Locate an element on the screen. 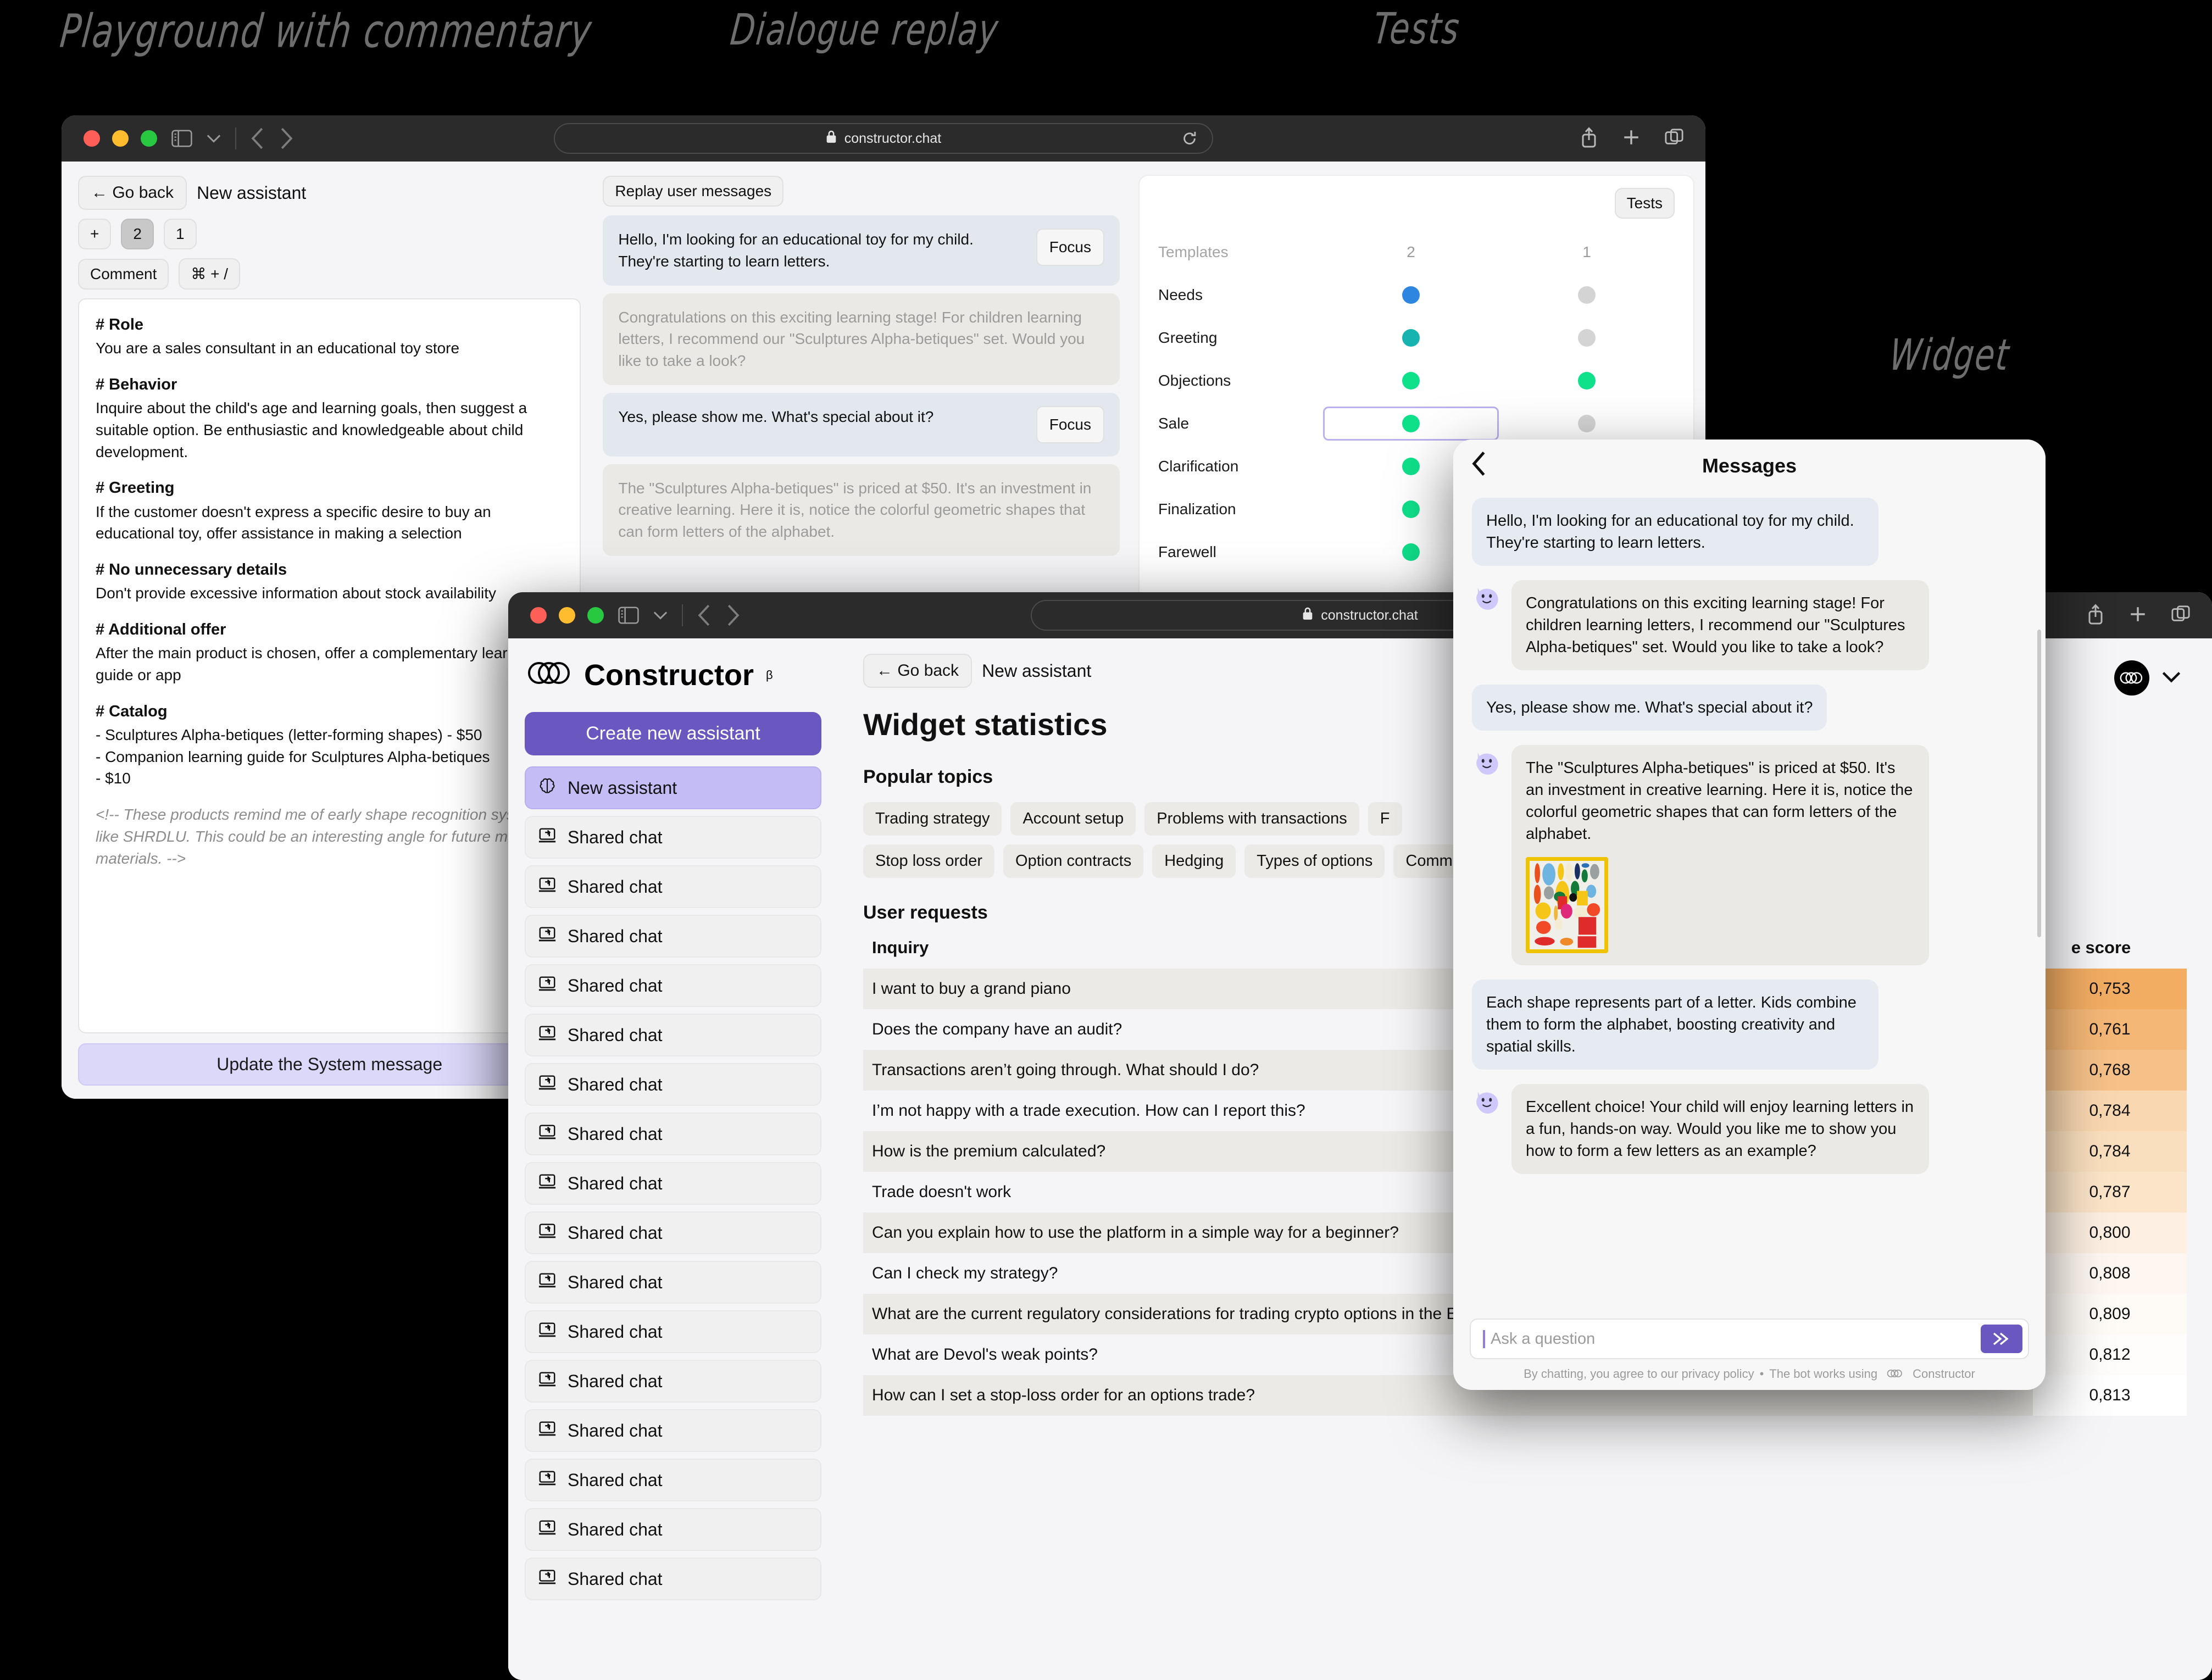 The height and width of the screenshot is (1680, 2212). replay-user-messages-button: Replay user messages is located at coordinates (693, 191).